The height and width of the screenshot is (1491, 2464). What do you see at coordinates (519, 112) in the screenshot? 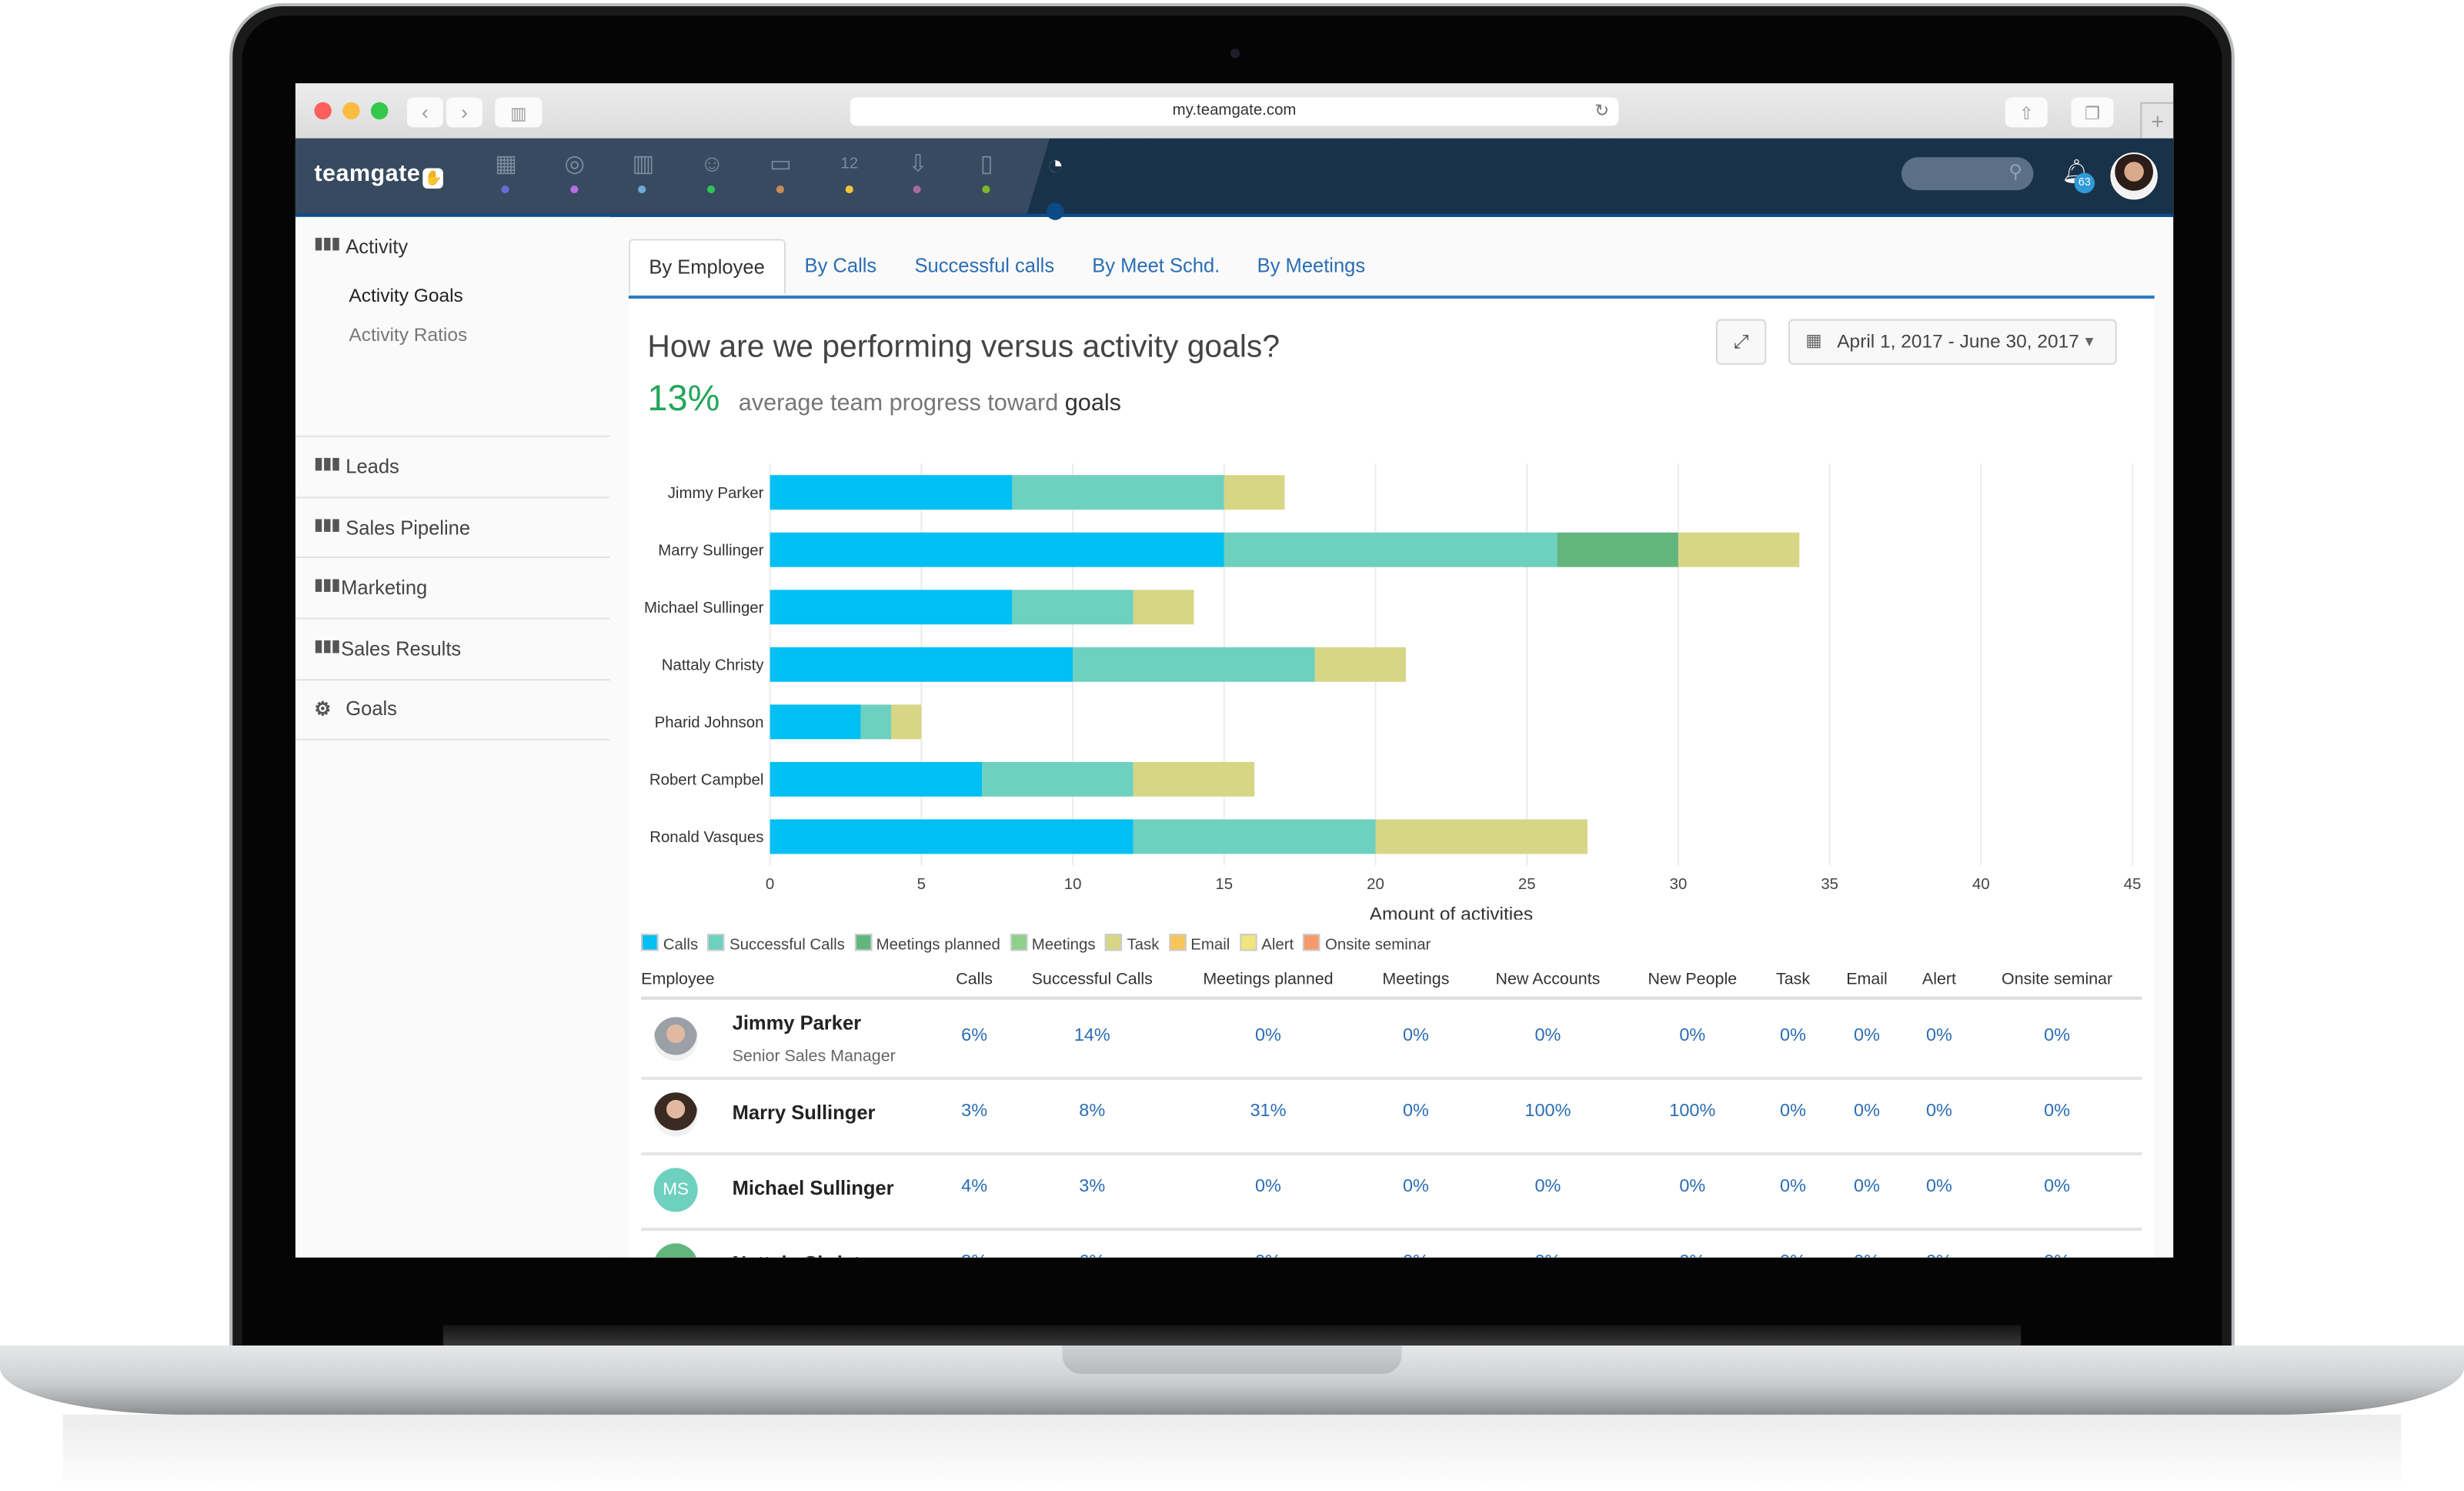
I see `sidebar-toggle-button: ▥` at bounding box center [519, 112].